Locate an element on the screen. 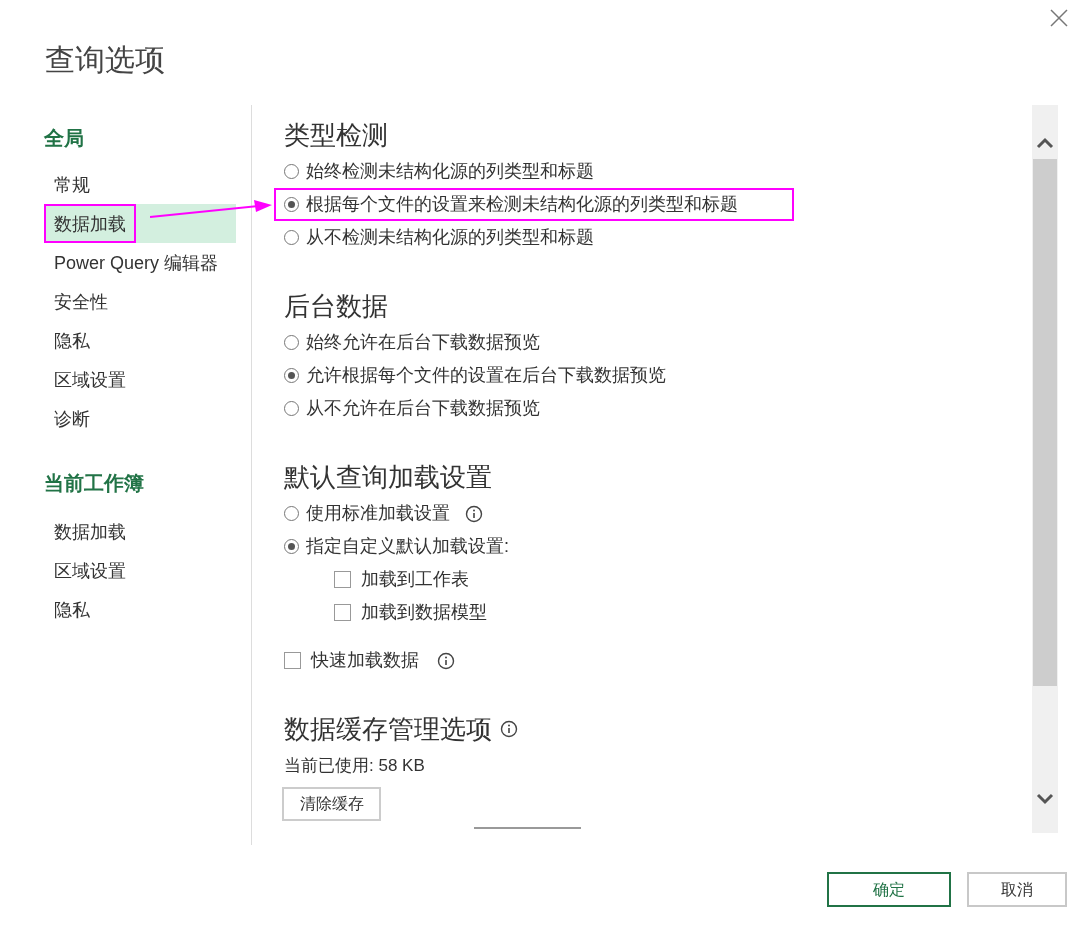 The height and width of the screenshot is (948, 1080). section-heading: 数据缓存管理选项 is located at coordinates (388, 729).